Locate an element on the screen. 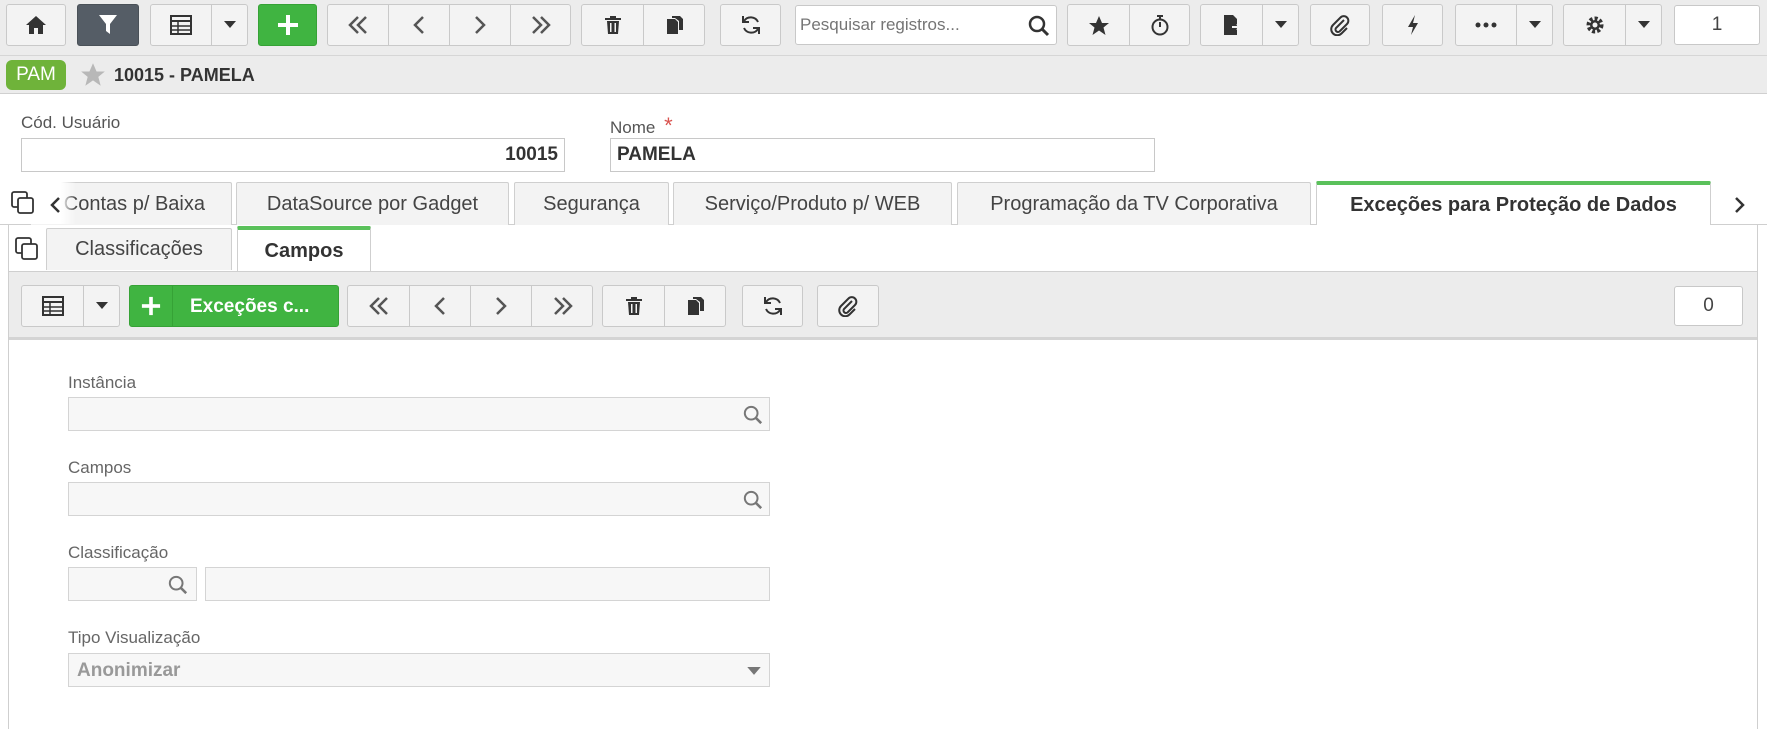  settings-button is located at coordinates (1594, 25).